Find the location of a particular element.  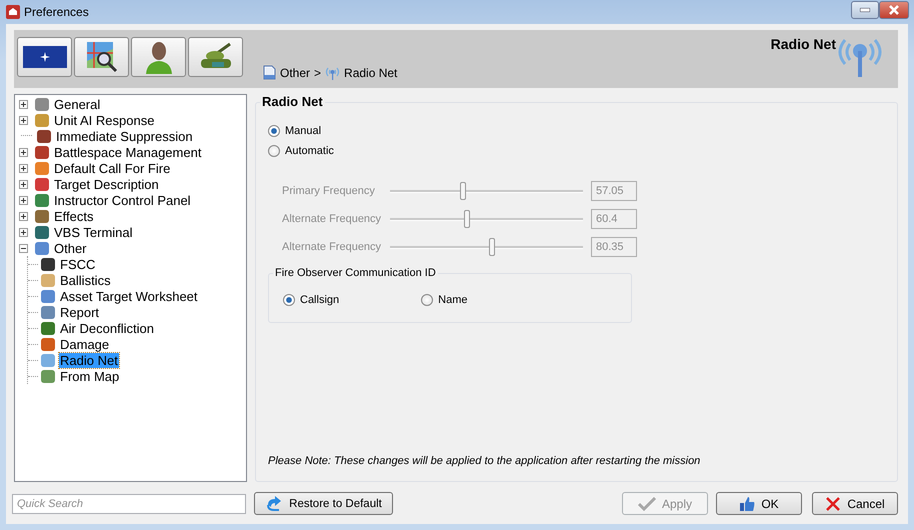

tree-item: Report is located at coordinates (79, 312).